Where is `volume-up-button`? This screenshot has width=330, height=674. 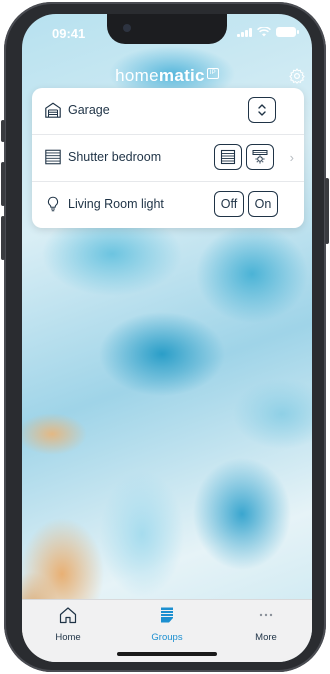 volume-up-button is located at coordinates (3, 184).